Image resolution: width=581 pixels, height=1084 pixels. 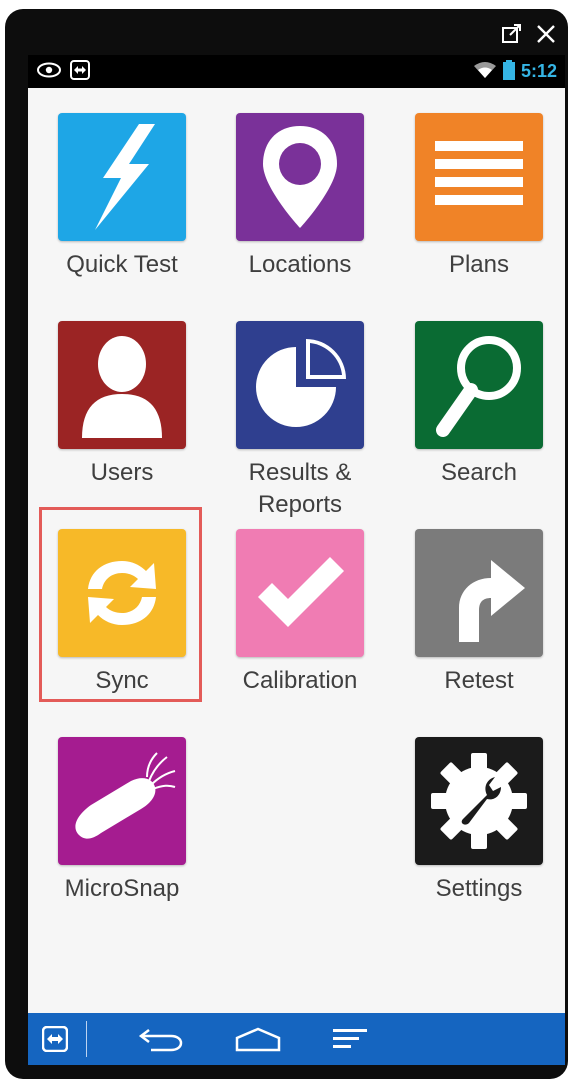 What do you see at coordinates (512, 34) in the screenshot?
I see `external-open-icon` at bounding box center [512, 34].